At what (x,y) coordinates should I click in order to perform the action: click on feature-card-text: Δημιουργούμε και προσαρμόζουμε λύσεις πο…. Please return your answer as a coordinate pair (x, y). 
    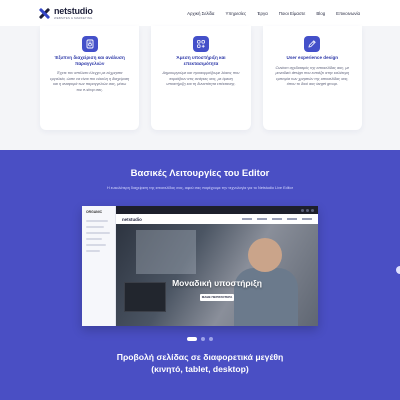
    Looking at the image, I should click on (201, 79).